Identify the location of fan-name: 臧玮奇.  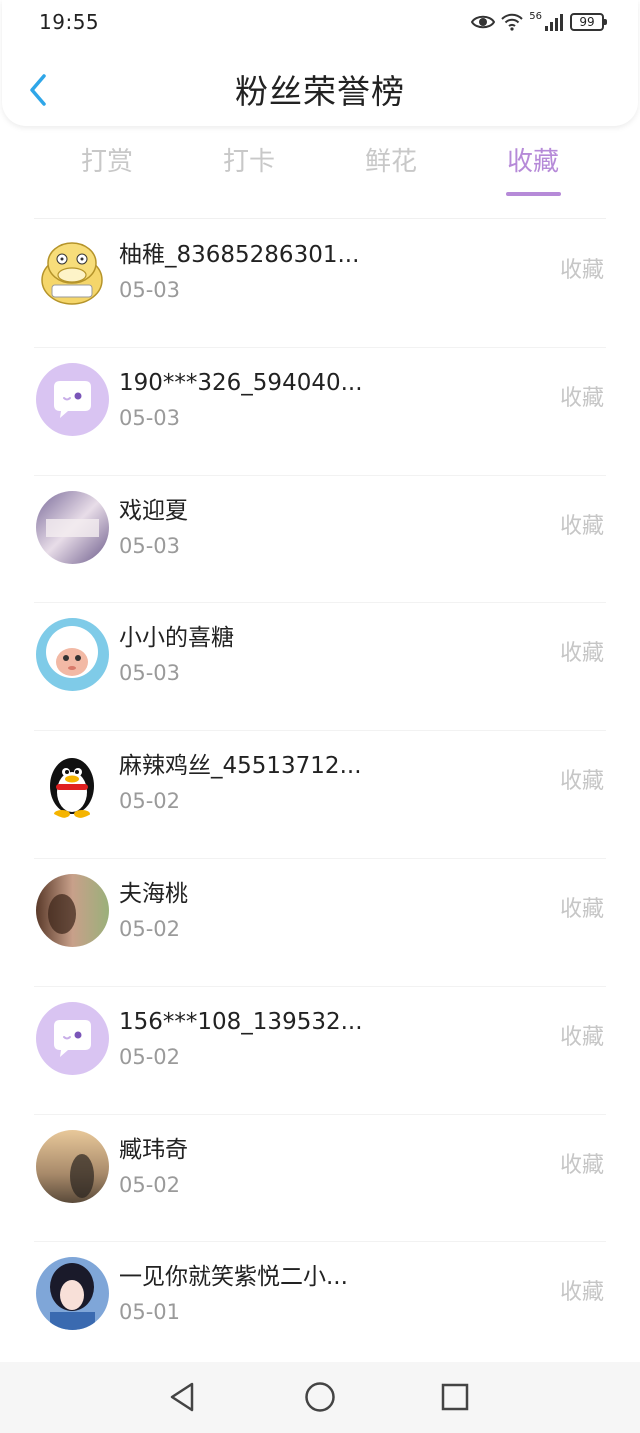
(153, 1149).